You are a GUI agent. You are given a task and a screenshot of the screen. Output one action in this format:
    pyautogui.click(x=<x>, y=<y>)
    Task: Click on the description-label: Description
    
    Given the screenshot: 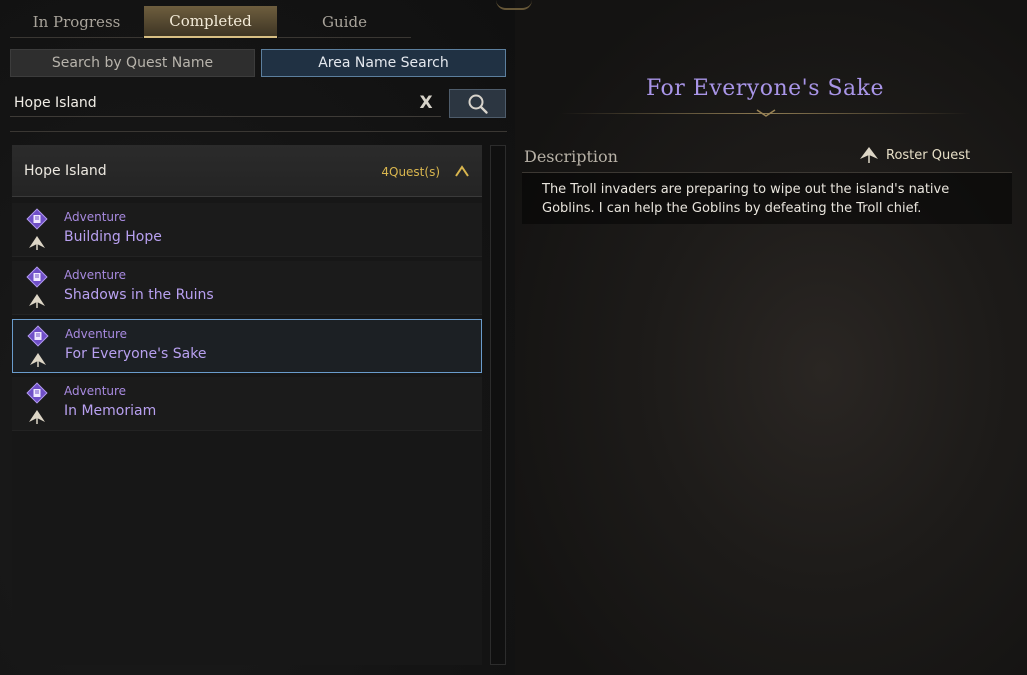 What is the action you would take?
    pyautogui.click(x=571, y=156)
    